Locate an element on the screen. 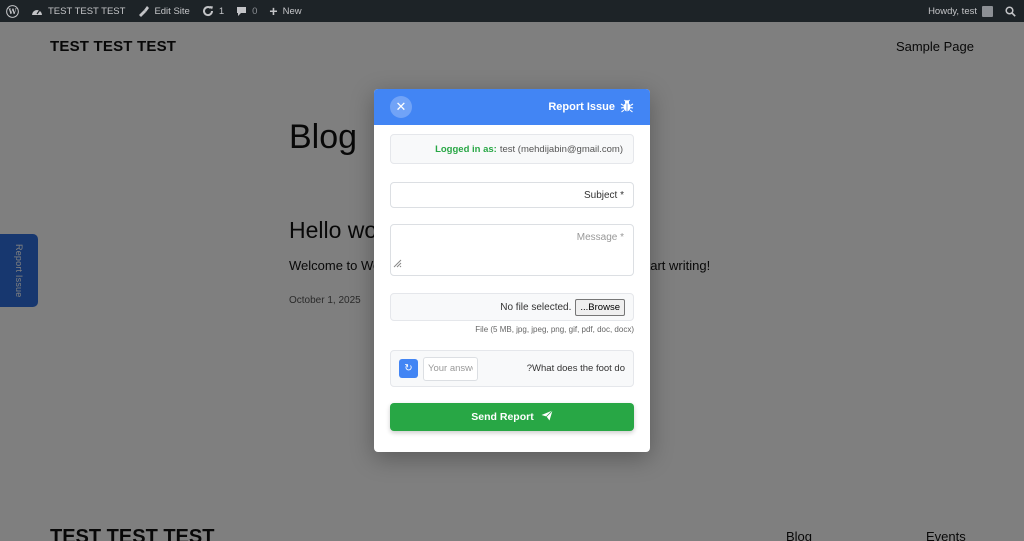 The width and height of the screenshot is (1024, 541). site-name-label: TEST TEST TEST is located at coordinates (87, 11).